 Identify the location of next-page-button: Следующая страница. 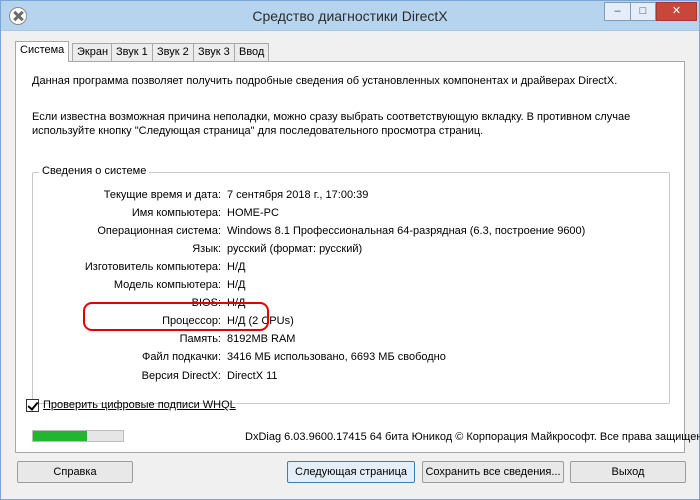
(351, 472).